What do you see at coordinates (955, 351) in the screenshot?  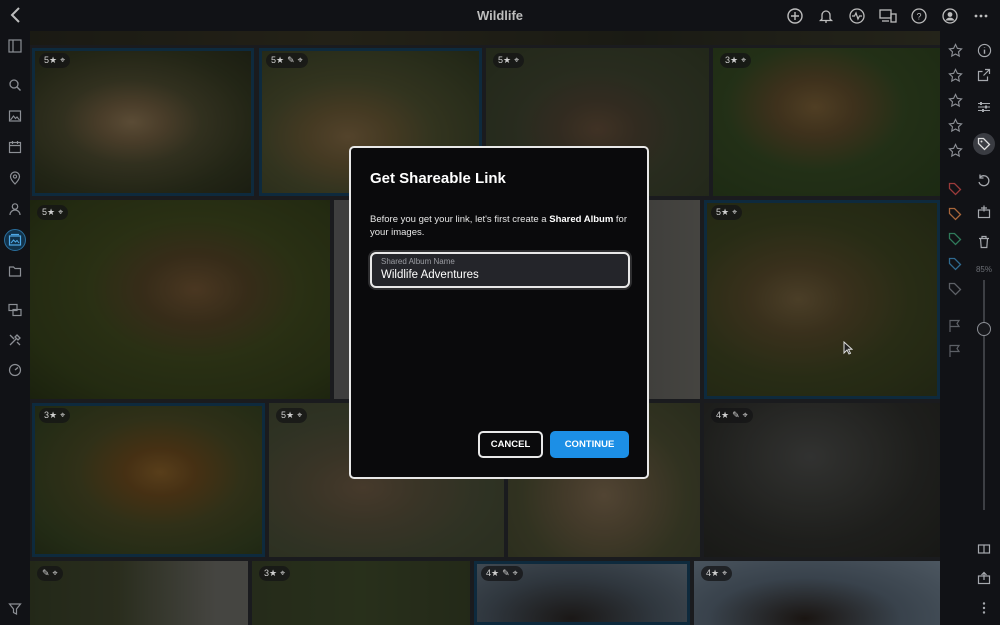 I see `flag-reject-icon` at bounding box center [955, 351].